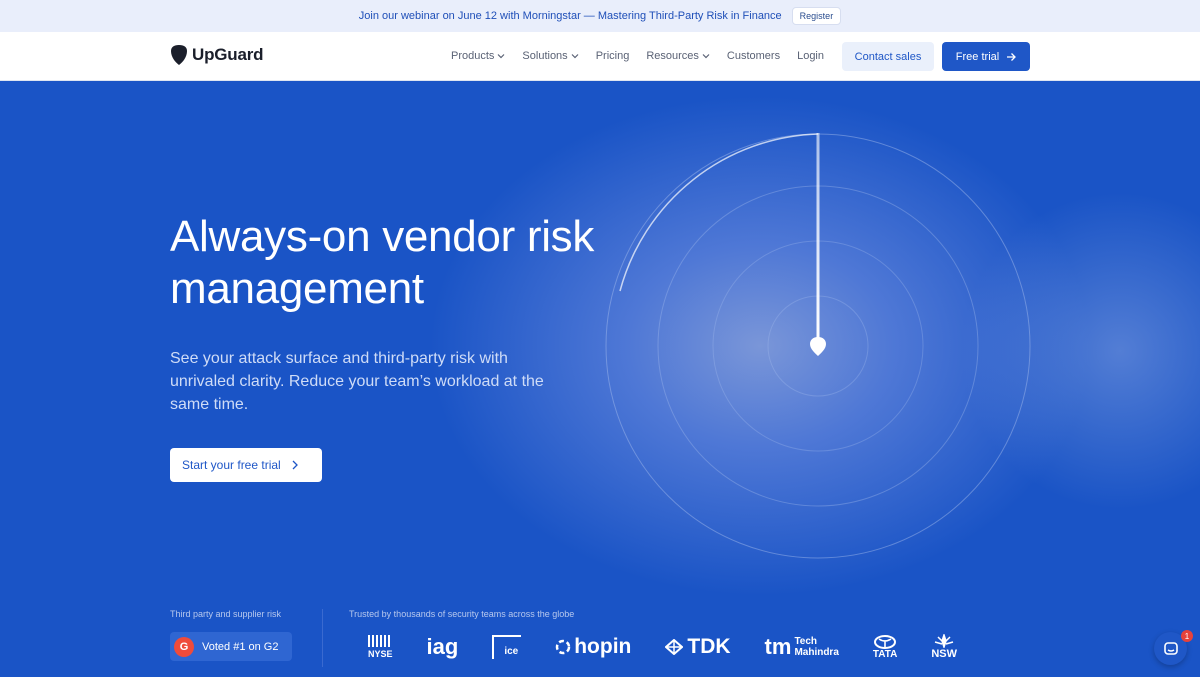 The height and width of the screenshot is (677, 1200). Describe the element at coordinates (888, 56) in the screenshot. I see `contact-sales-button: Contact sales` at that location.